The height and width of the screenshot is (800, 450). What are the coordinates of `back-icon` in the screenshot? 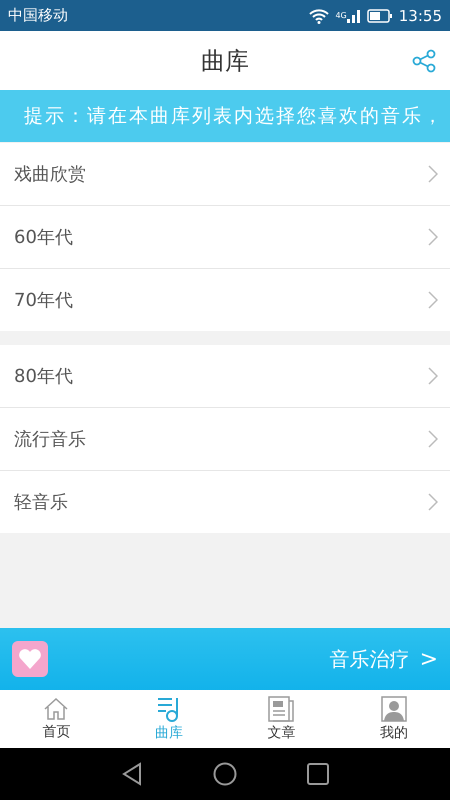 It's located at (132, 774).